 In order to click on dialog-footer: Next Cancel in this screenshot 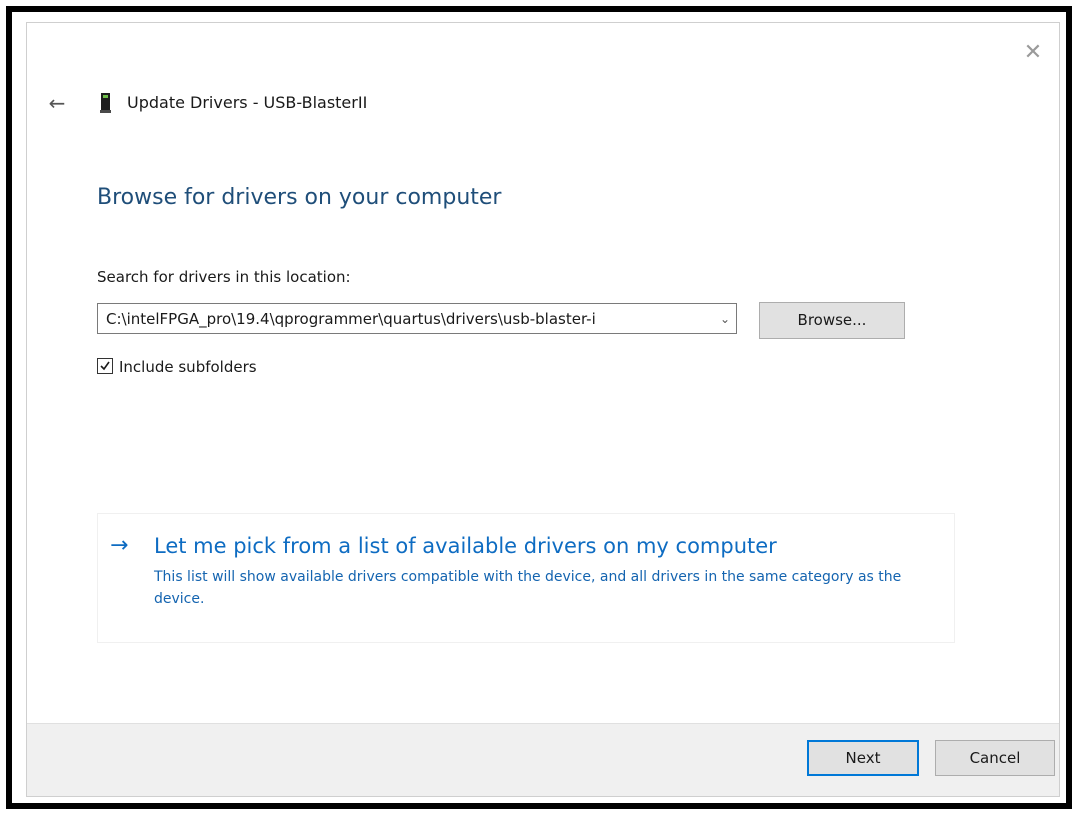, I will do `click(543, 759)`.